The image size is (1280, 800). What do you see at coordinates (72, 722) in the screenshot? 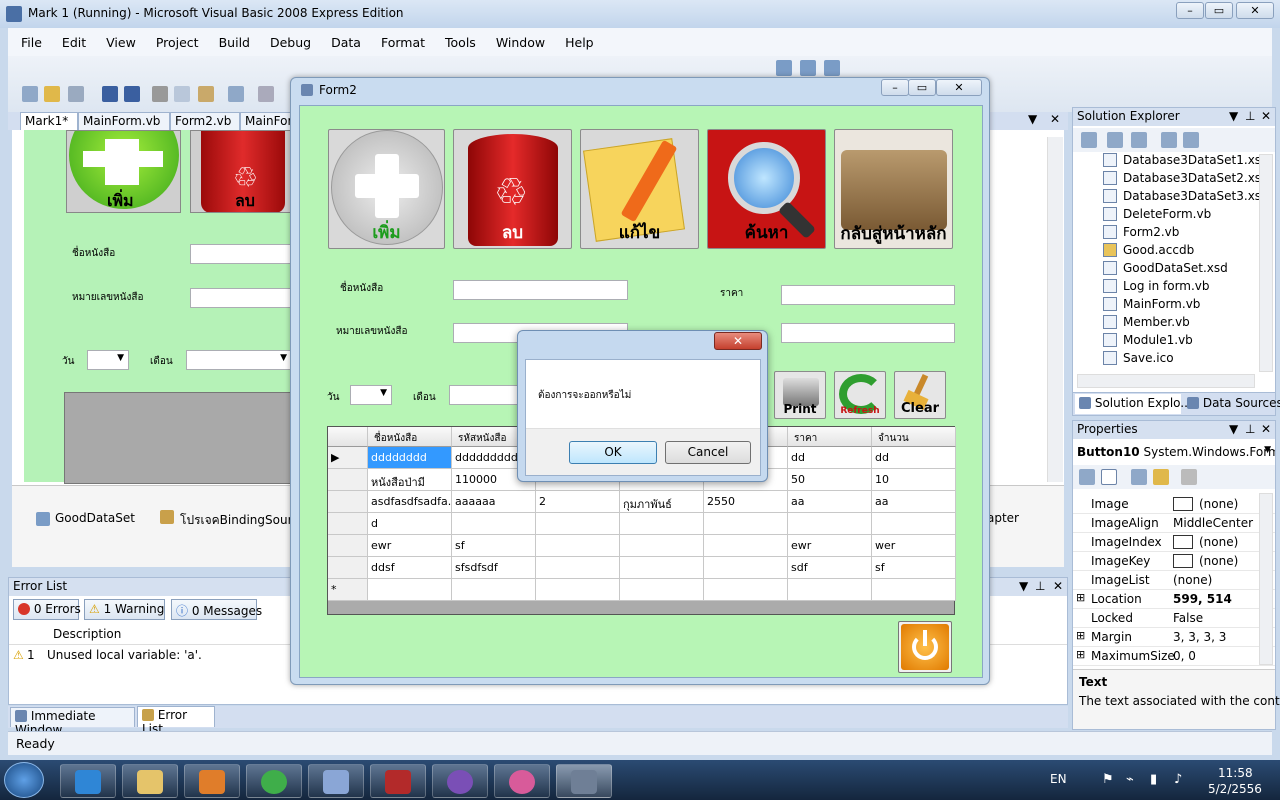
I see `tab-immediate-window: Immediate Window` at bounding box center [72, 722].